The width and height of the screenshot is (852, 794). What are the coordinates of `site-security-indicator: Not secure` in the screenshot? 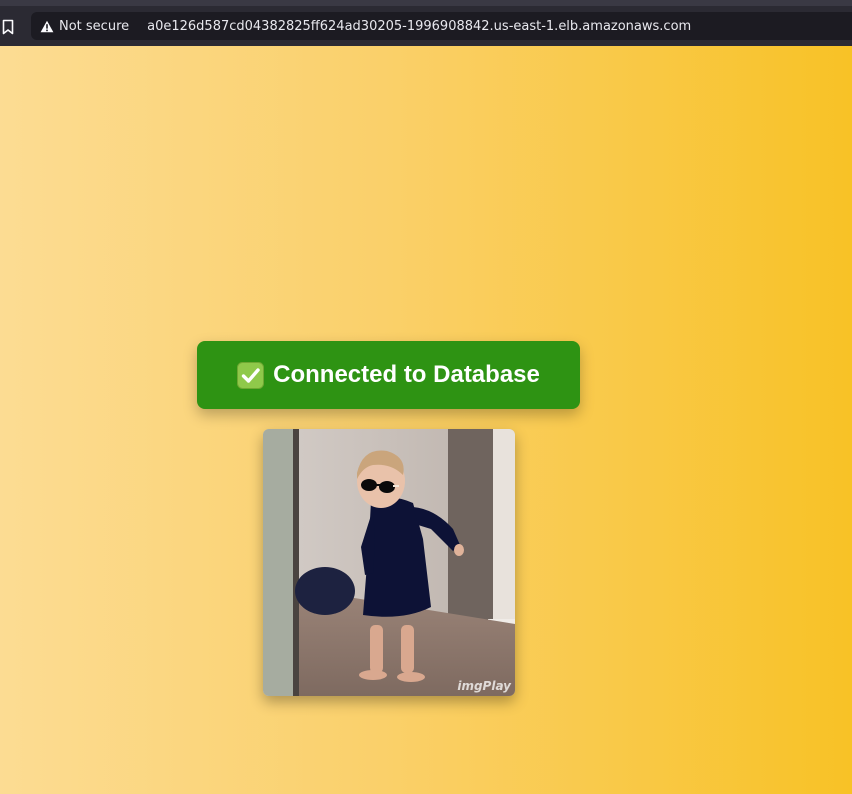 It's located at (80, 26).